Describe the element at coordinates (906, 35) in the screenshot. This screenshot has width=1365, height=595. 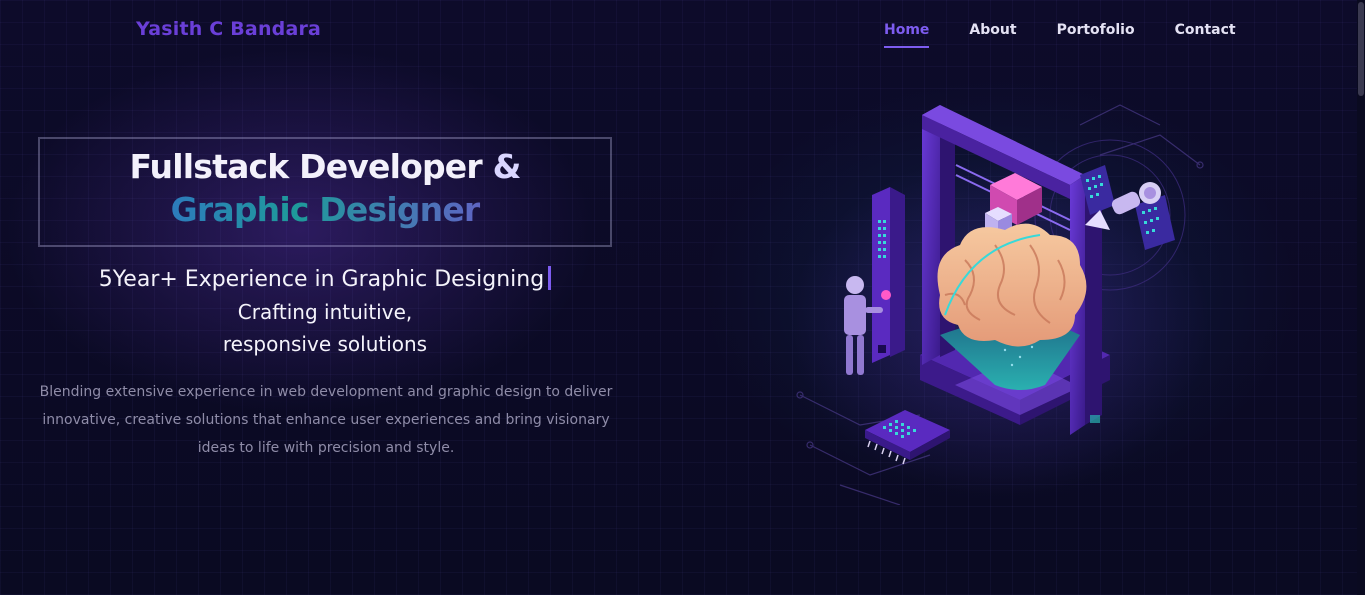
I see `nav-home: Home` at that location.